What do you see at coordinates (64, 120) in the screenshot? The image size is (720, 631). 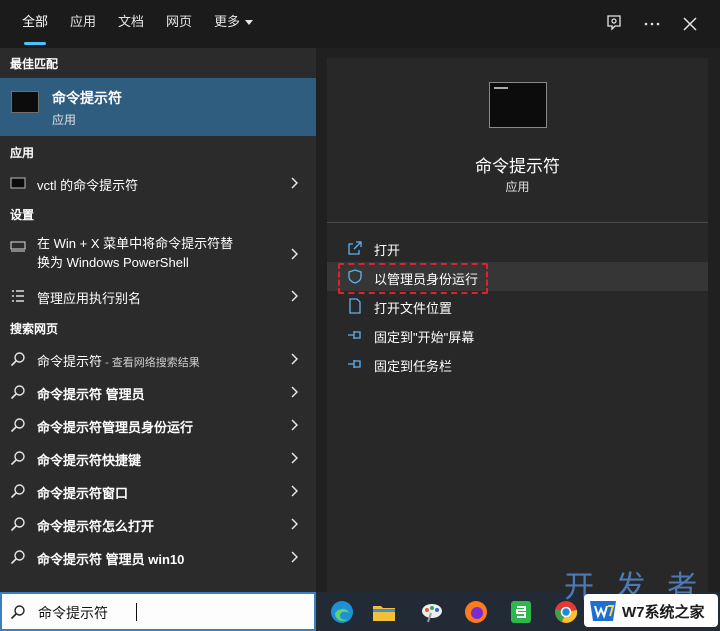 I see `best-match-subtitle: 应用` at bounding box center [64, 120].